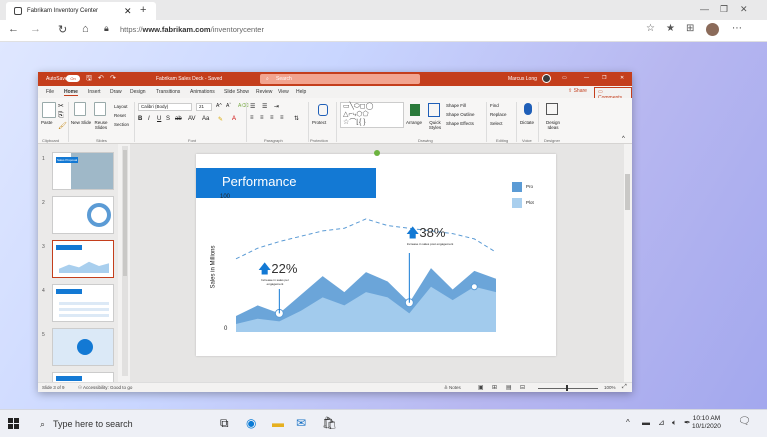 The height and width of the screenshot is (437, 767). Describe the element at coordinates (252, 118) in the screenshot. I see `align-left-icon: ≡` at that location.